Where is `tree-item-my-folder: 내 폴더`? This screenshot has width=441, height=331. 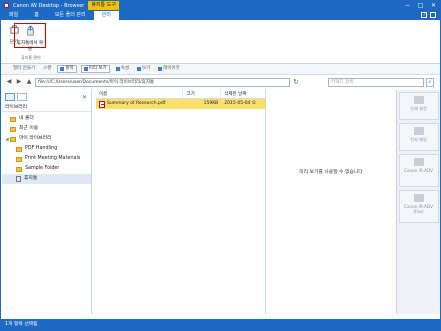 tree-item-my-folder: 내 폴더 is located at coordinates (46, 119).